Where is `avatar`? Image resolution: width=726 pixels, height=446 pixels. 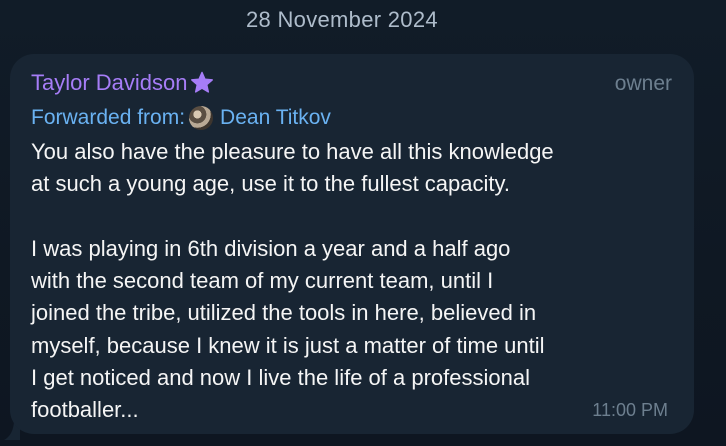
avatar is located at coordinates (201, 118).